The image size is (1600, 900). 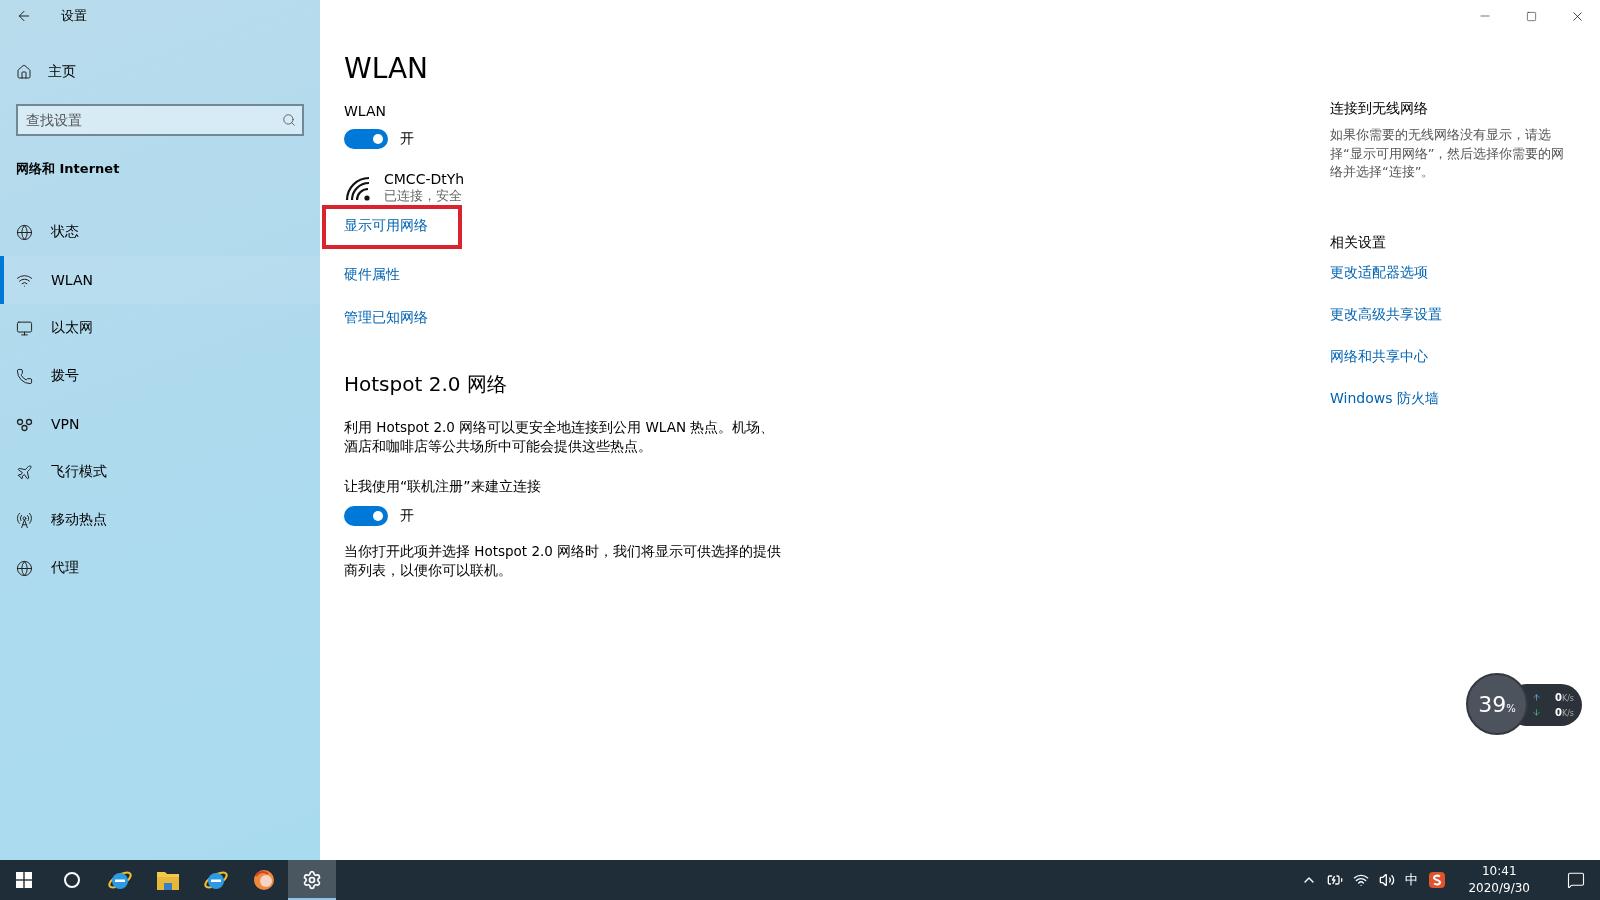 I want to click on monitor-icon, so click(x=24, y=328).